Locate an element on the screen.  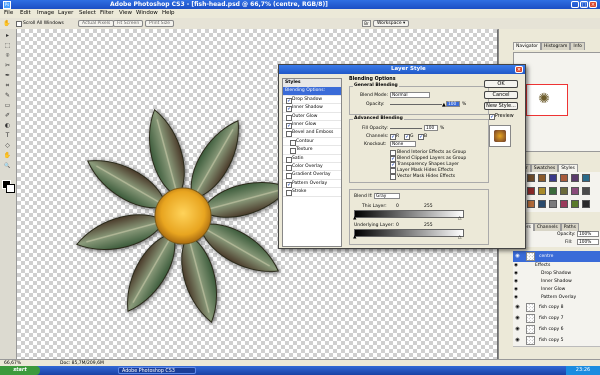
hand-tool-icon: ✋ is located at coordinates (7, 156).